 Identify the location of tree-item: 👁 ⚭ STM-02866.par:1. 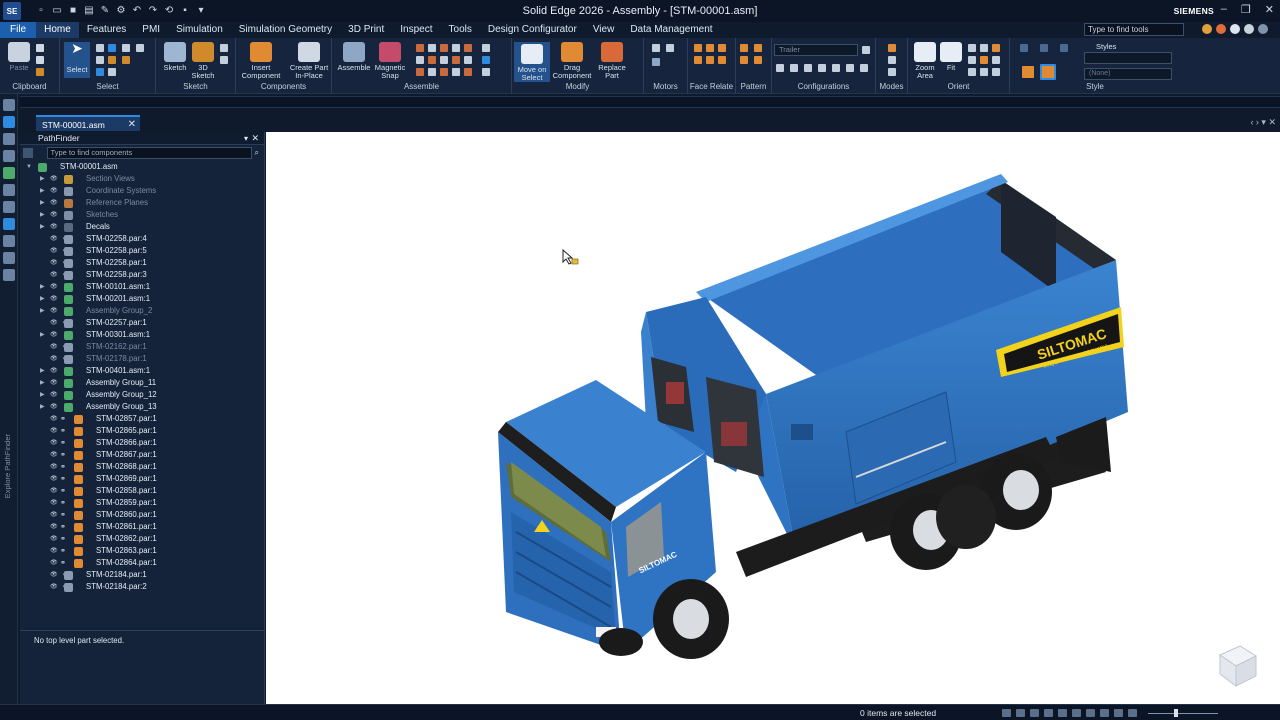
(142, 443).